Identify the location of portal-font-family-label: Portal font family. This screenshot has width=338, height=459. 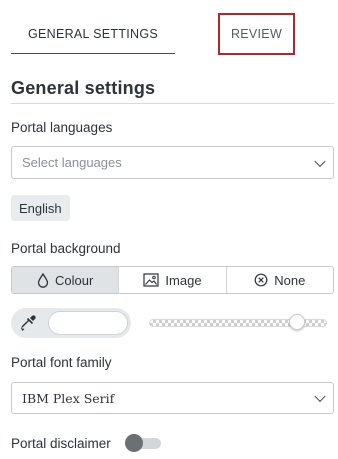
(61, 362).